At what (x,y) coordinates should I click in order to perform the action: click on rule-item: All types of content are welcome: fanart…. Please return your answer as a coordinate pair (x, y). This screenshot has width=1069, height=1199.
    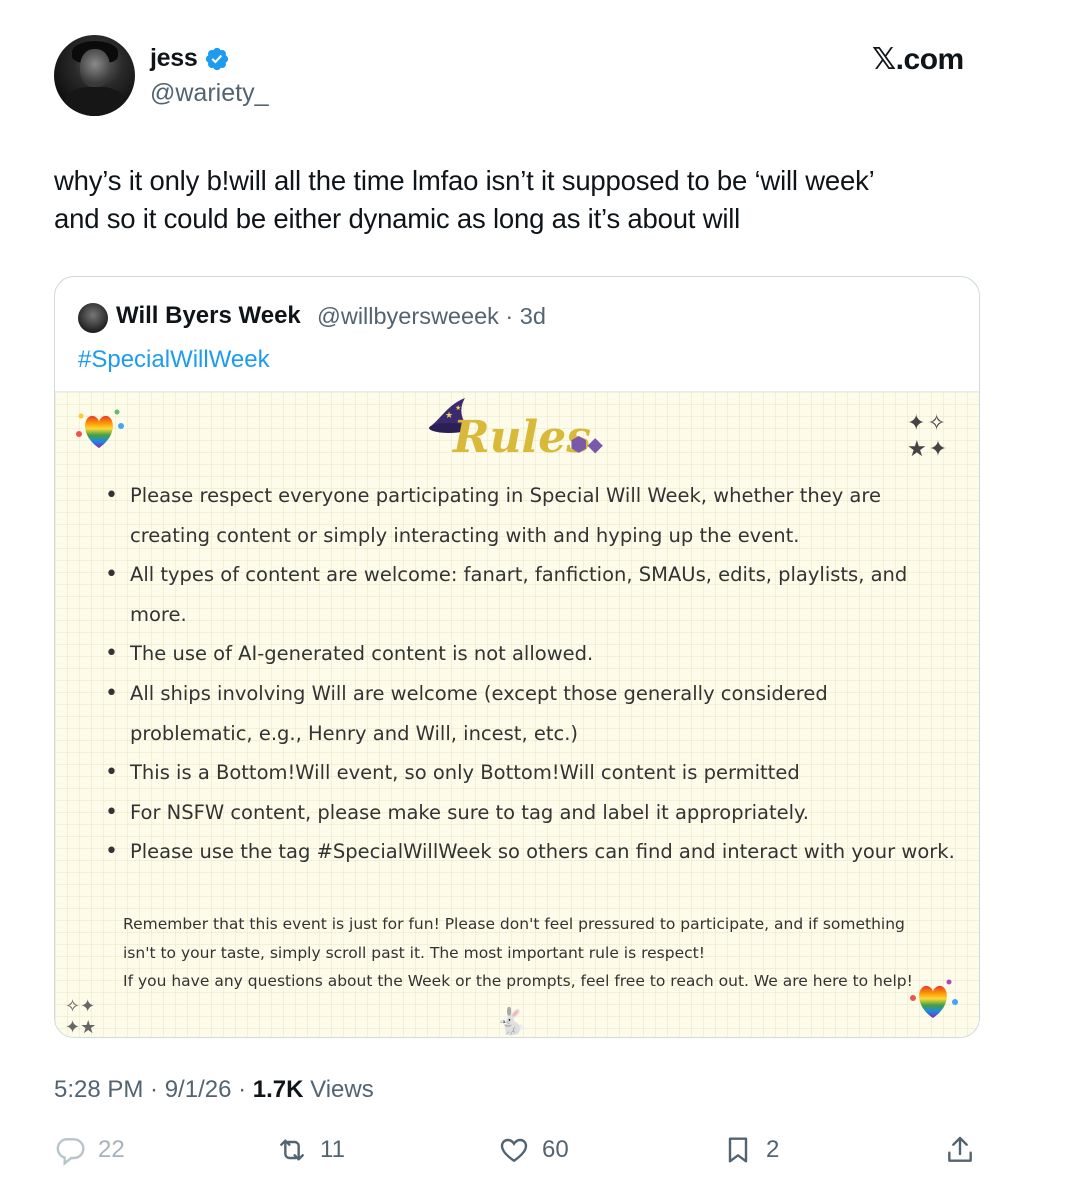
    Looking at the image, I should click on (530, 594).